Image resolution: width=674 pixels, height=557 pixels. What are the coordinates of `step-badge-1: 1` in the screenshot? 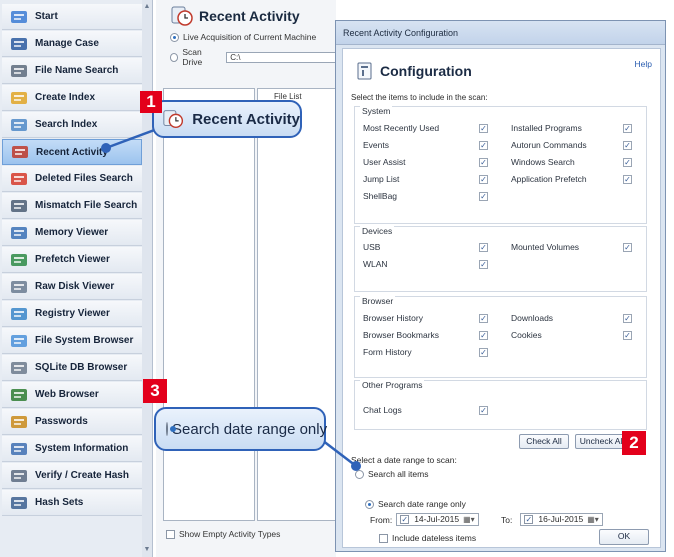 It's located at (151, 102).